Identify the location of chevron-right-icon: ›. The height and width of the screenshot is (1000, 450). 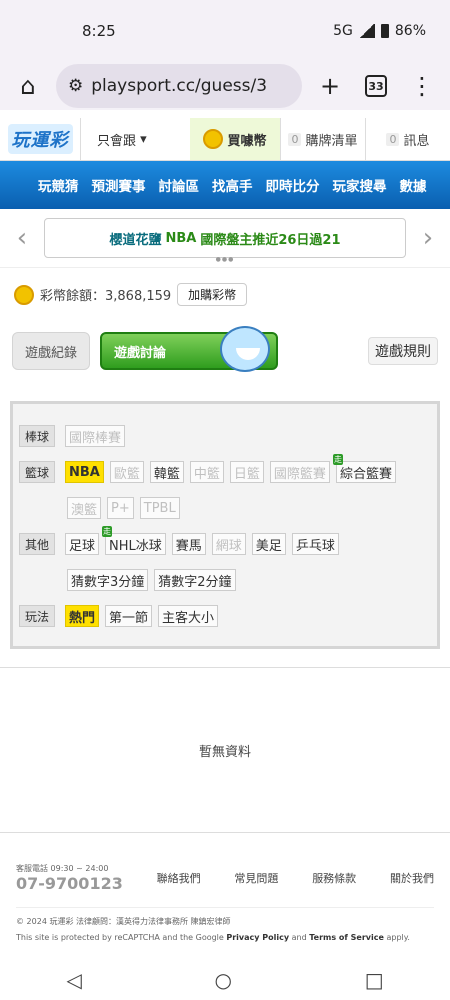
(428, 238).